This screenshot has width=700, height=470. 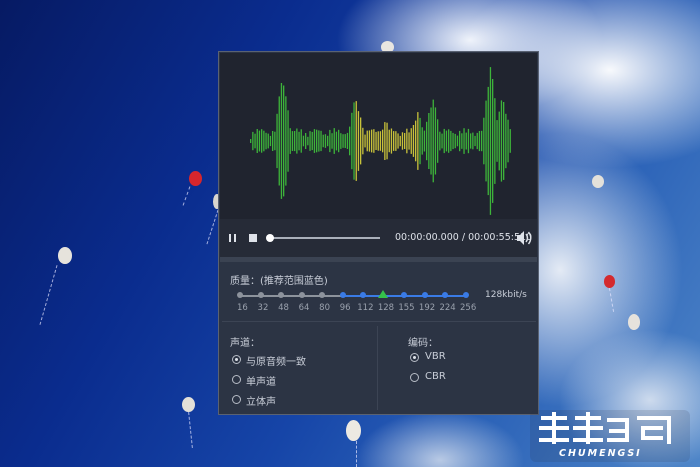 What do you see at coordinates (253, 238) in the screenshot?
I see `stop-icon` at bounding box center [253, 238].